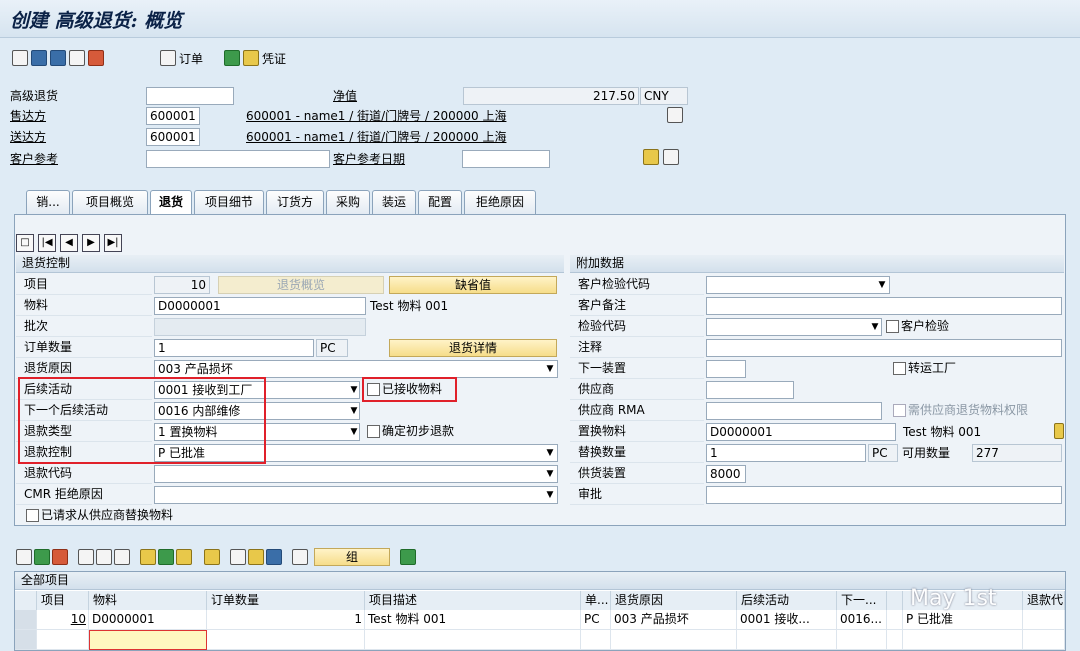 The height and width of the screenshot is (651, 1080). What do you see at coordinates (596, 640) in the screenshot?
I see `cell-unit` at bounding box center [596, 640].